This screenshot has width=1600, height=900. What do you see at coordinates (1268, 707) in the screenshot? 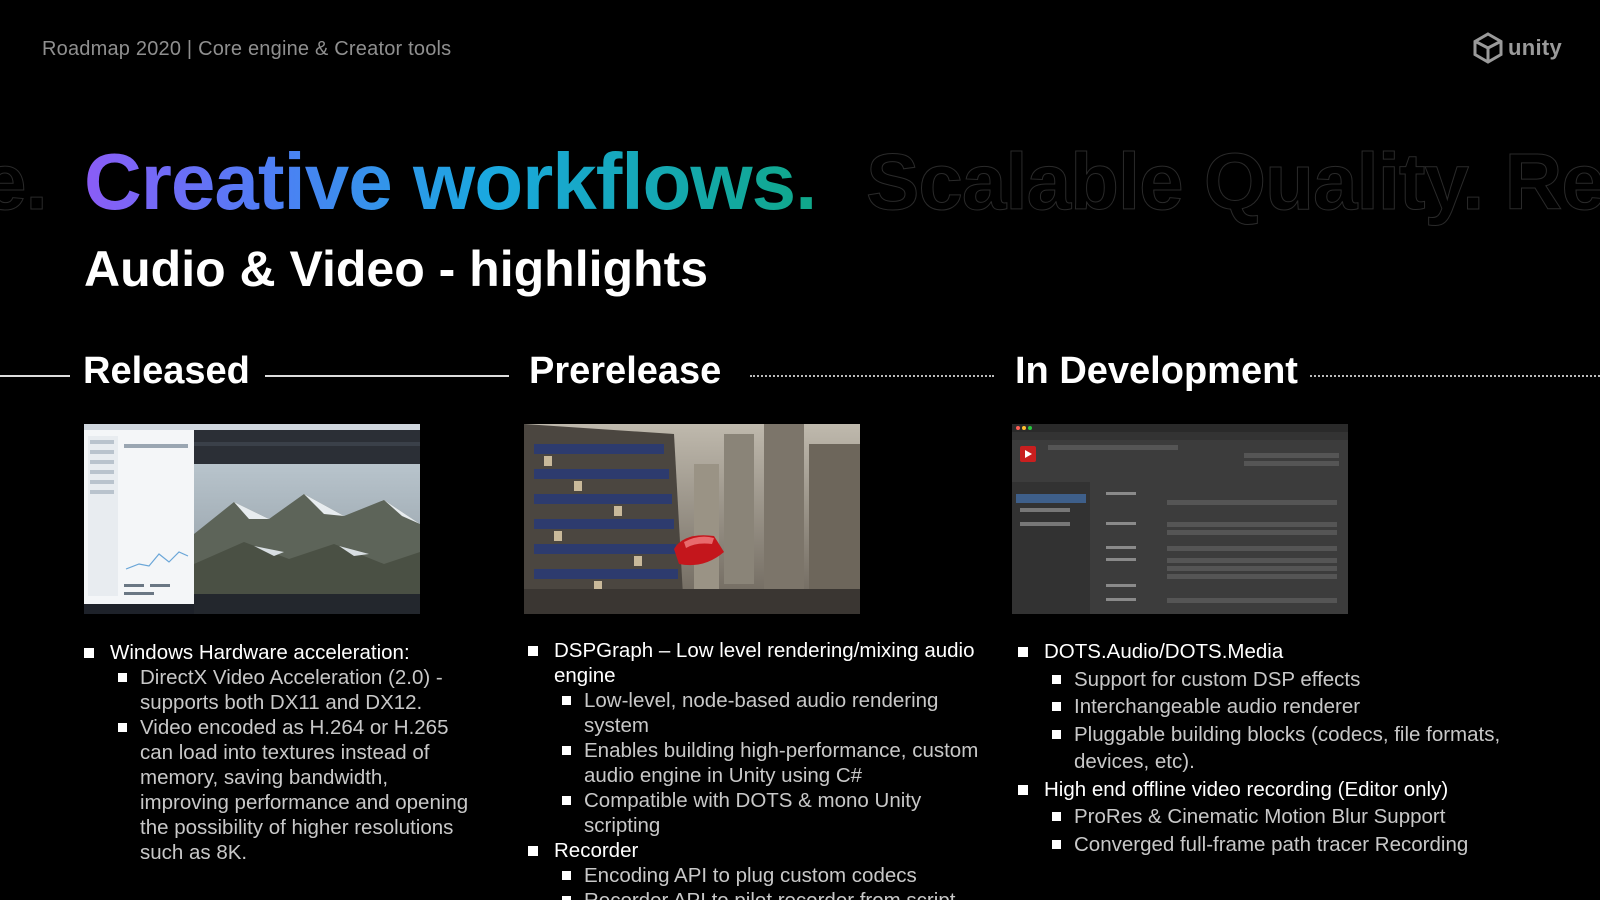
I see `sub-list-item: Interchangeable audio renderer` at bounding box center [1268, 707].